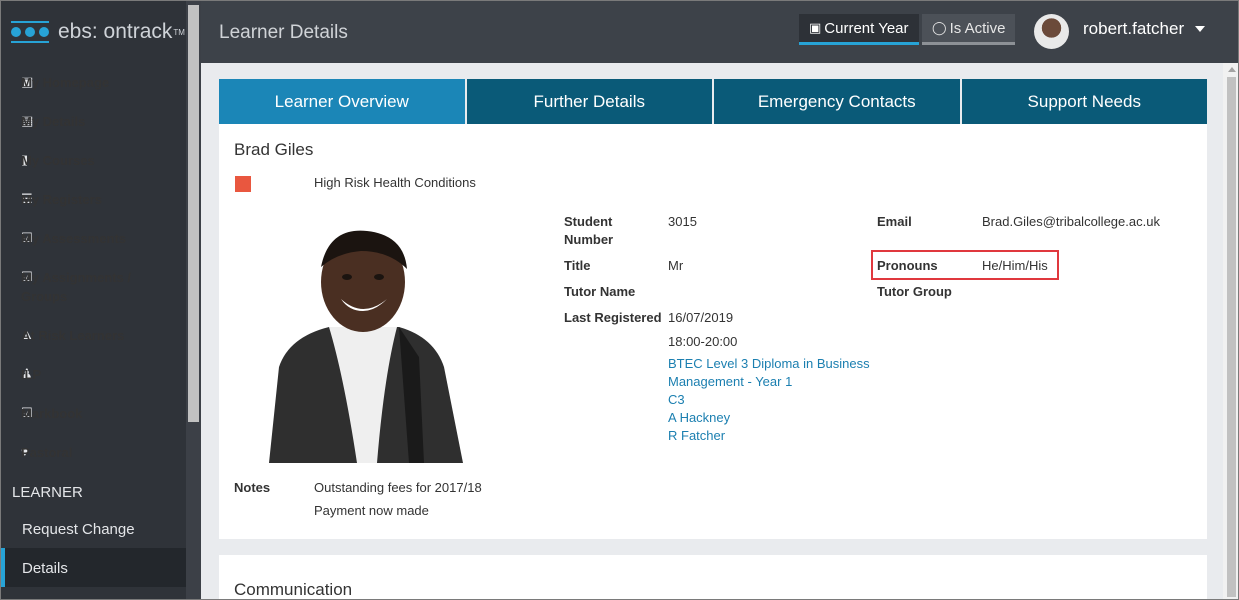  What do you see at coordinates (293, 589) in the screenshot?
I see `communication-title: Communication` at bounding box center [293, 589].